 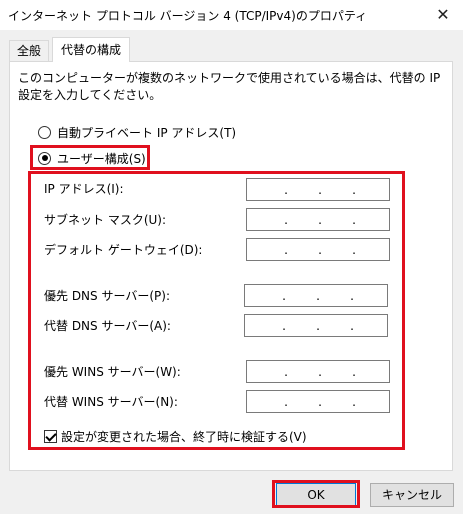 What do you see at coordinates (105, 220) in the screenshot?
I see `subnet-mask-label: サブネット マスク(U):` at bounding box center [105, 220].